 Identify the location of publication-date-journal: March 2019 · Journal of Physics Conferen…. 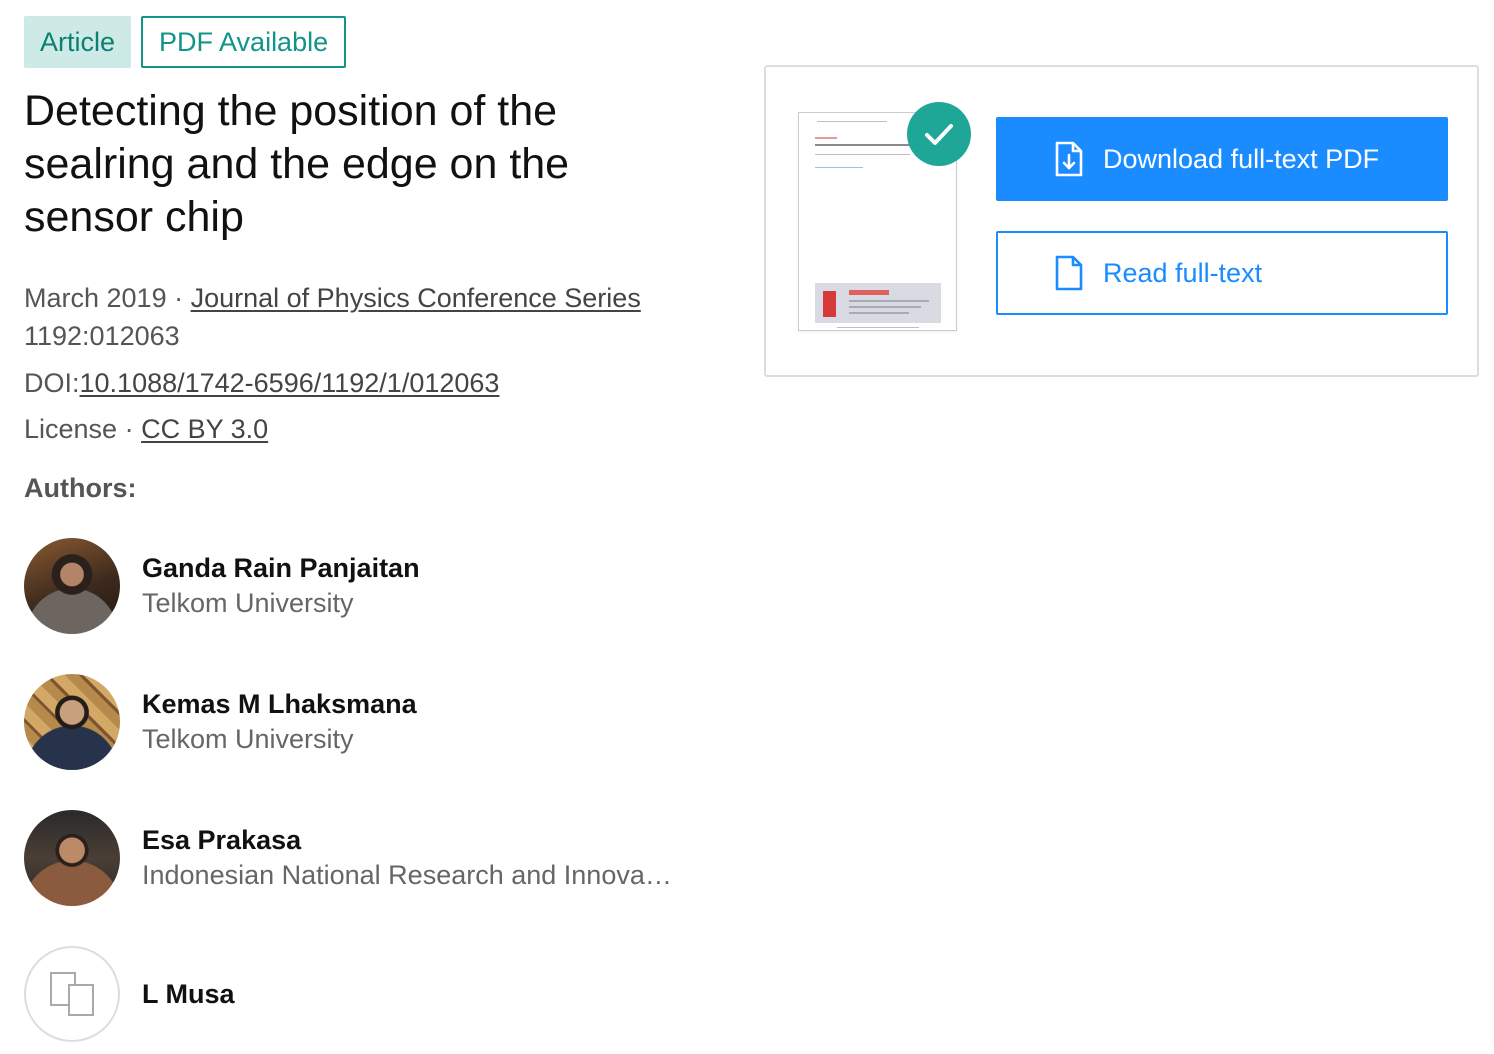
(332, 298).